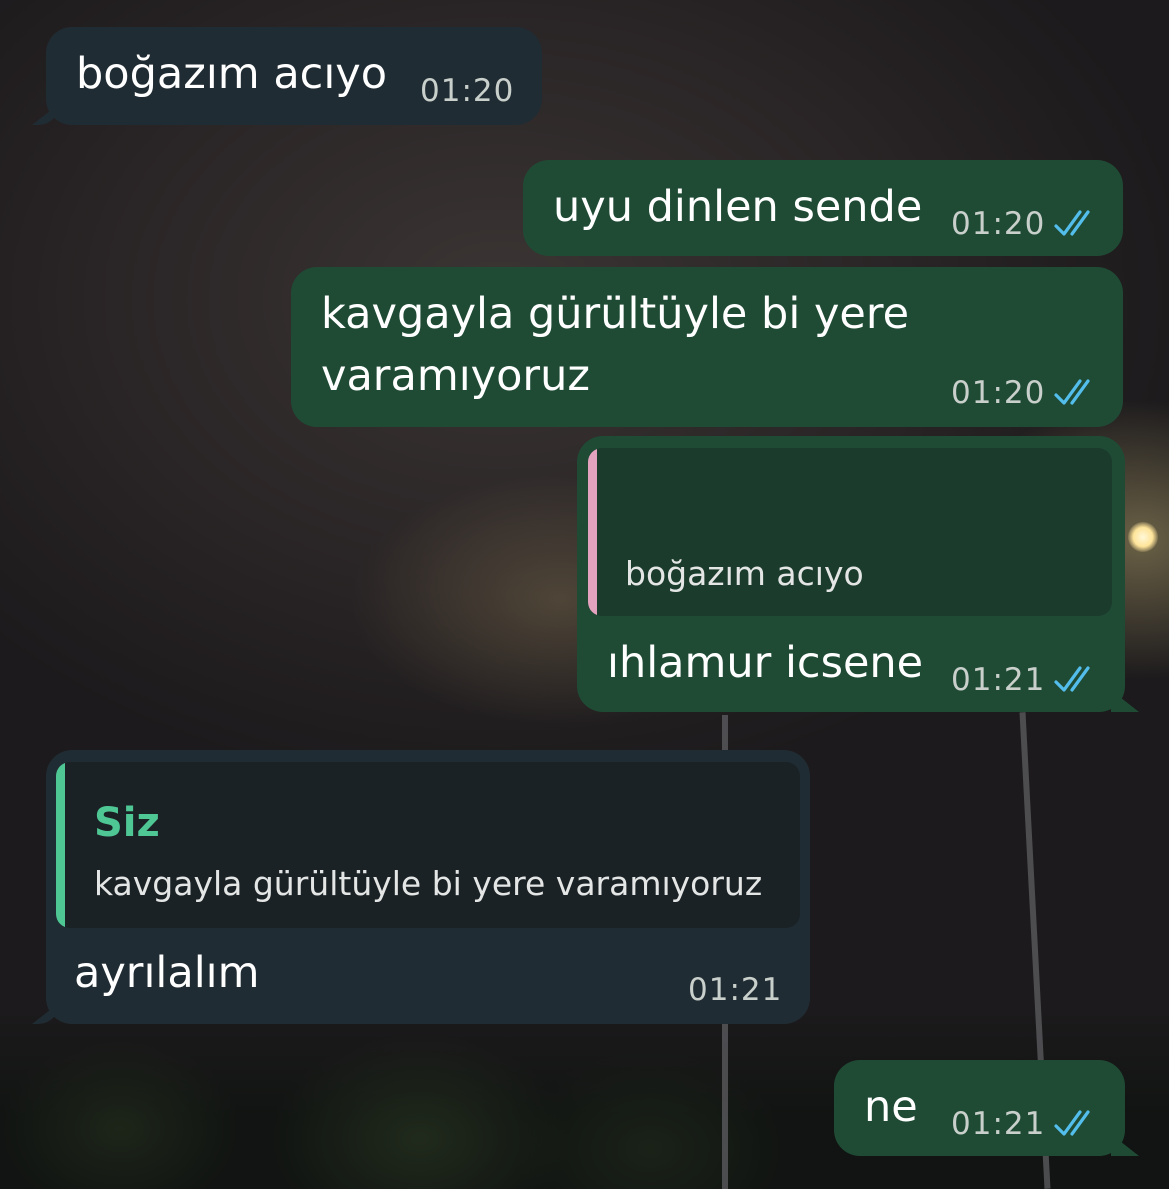  I want to click on quote-text: kavgayla gürültüyle bi yere varamıyoruz, so click(428, 883).